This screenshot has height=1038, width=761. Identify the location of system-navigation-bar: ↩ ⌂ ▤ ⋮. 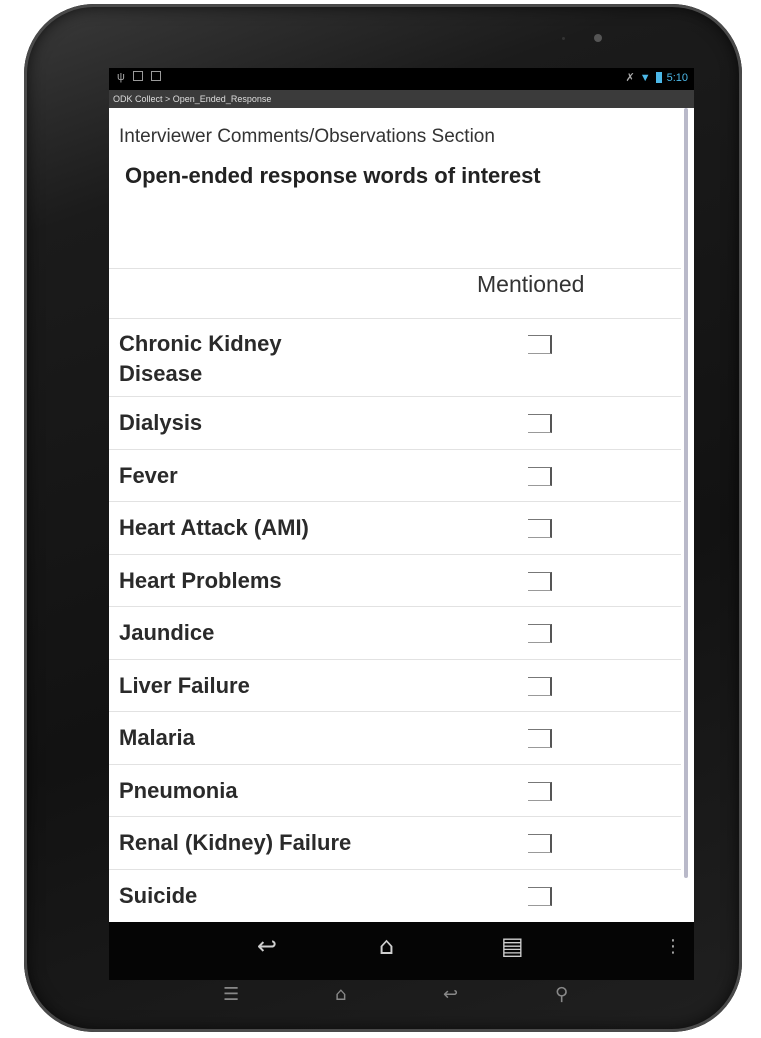
(401, 951).